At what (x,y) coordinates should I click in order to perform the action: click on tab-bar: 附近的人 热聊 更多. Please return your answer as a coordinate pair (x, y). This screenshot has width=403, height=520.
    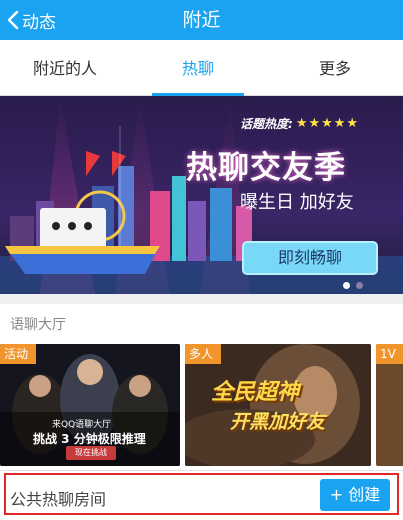
    Looking at the image, I should click on (201, 68).